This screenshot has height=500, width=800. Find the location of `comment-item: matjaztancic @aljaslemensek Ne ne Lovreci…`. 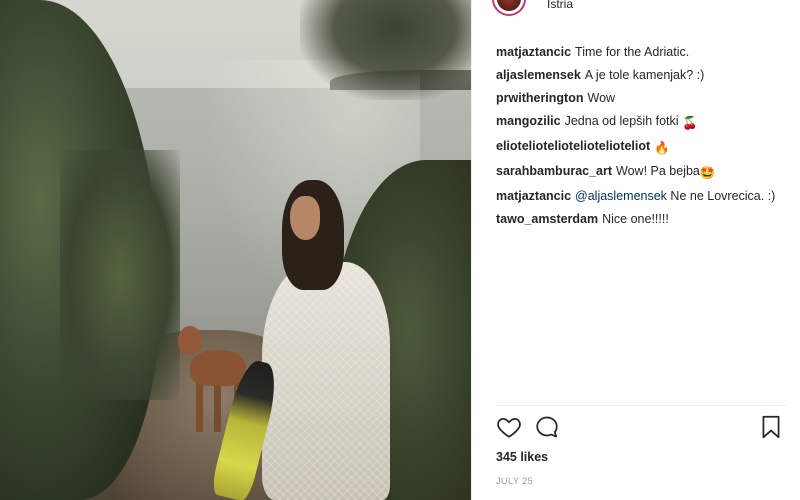

comment-item: matjaztancic @aljaslemensek Ne ne Lovreci… is located at coordinates (641, 196).